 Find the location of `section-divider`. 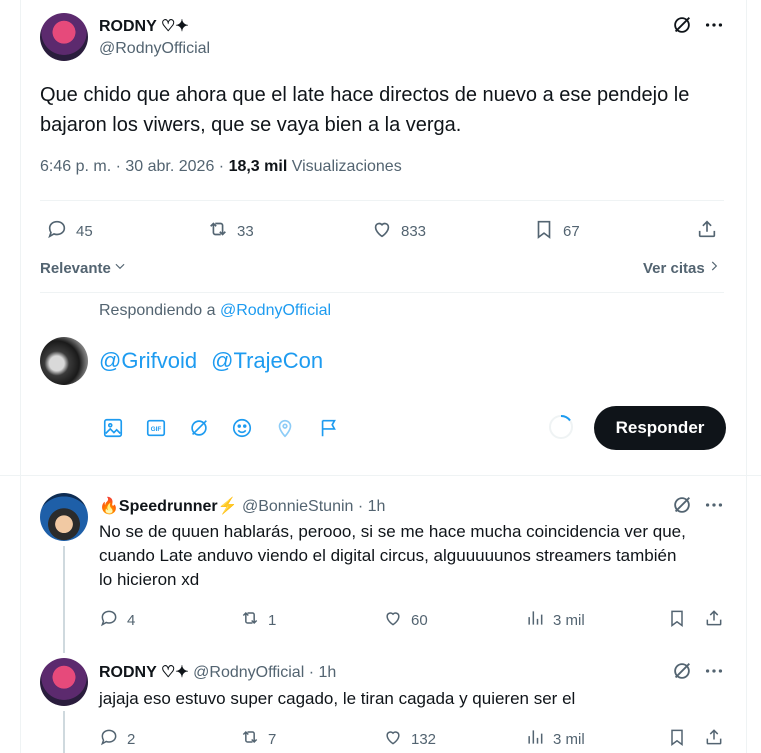

section-divider is located at coordinates (380, 475).